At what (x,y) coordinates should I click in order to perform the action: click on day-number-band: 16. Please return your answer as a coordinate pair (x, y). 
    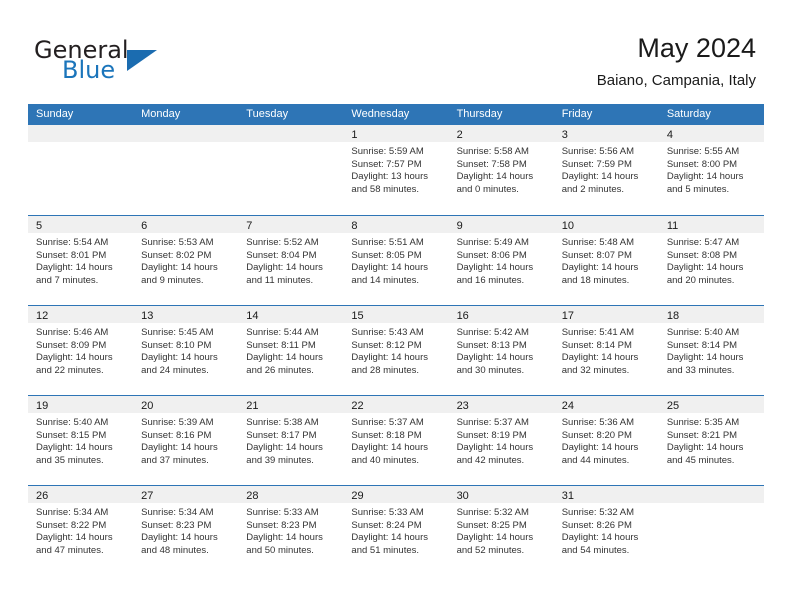
    Looking at the image, I should click on (501, 314).